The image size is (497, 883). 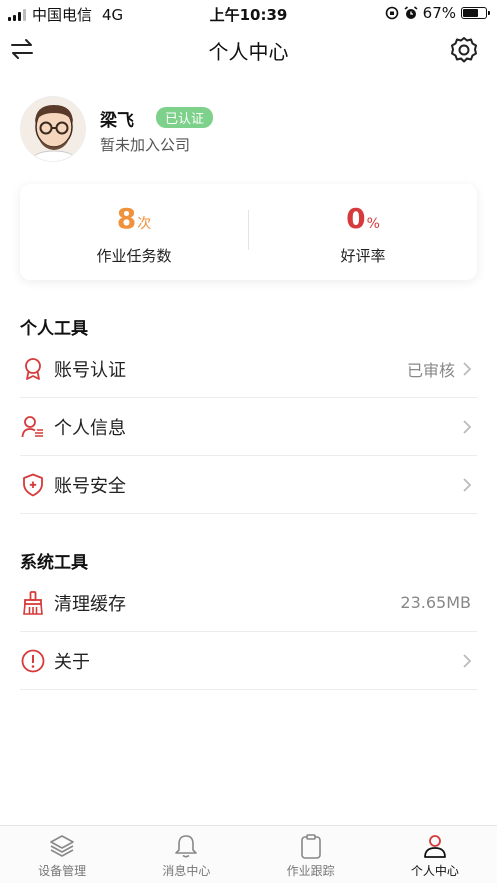 What do you see at coordinates (33, 603) in the screenshot?
I see `broom-icon` at bounding box center [33, 603].